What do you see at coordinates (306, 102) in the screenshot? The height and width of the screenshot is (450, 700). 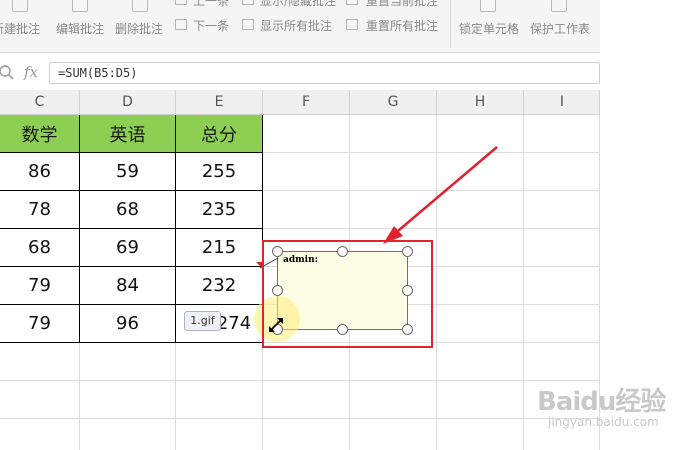 I see `column-header-f: F` at bounding box center [306, 102].